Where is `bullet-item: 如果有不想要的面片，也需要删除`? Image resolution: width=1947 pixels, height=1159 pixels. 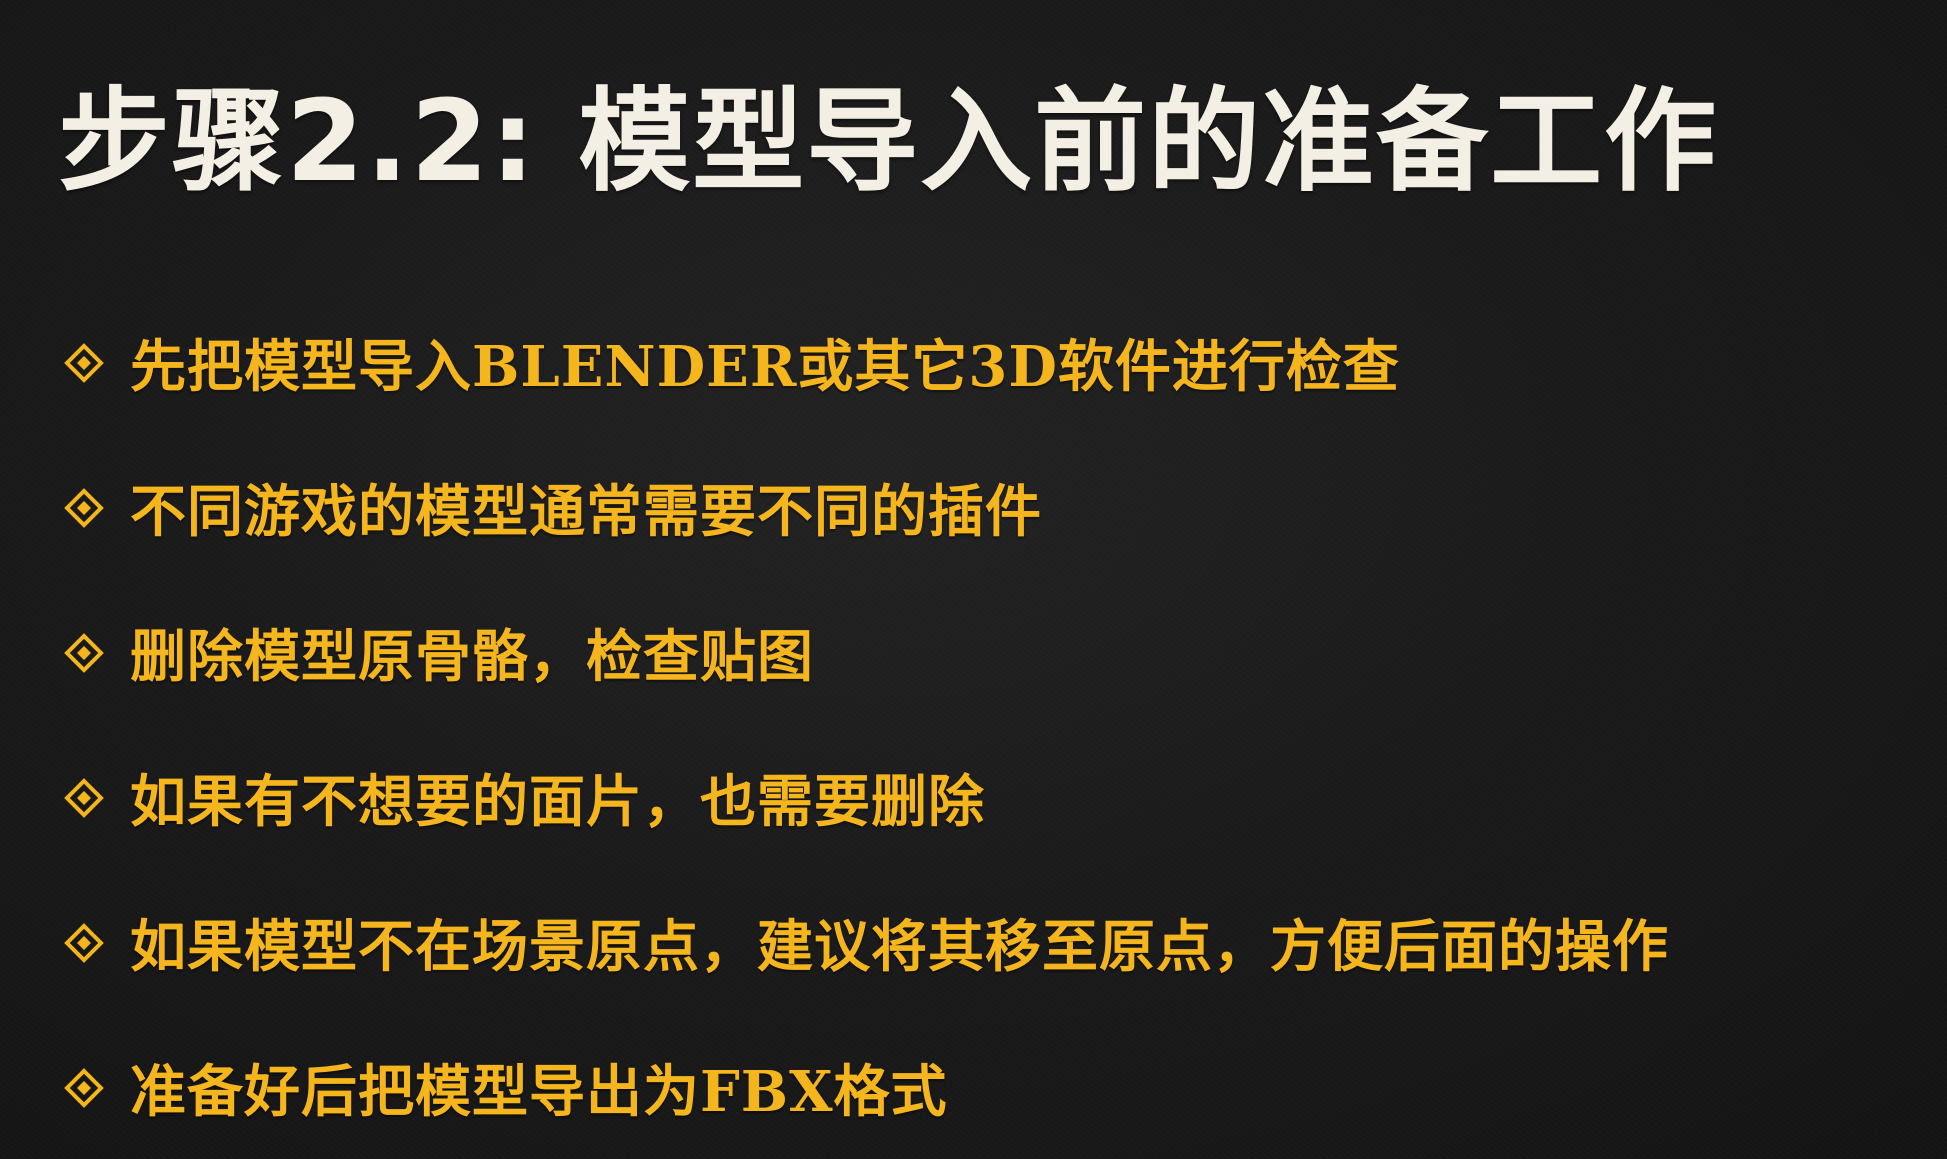 bullet-item: 如果有不想要的面片，也需要删除 is located at coordinates (866, 797).